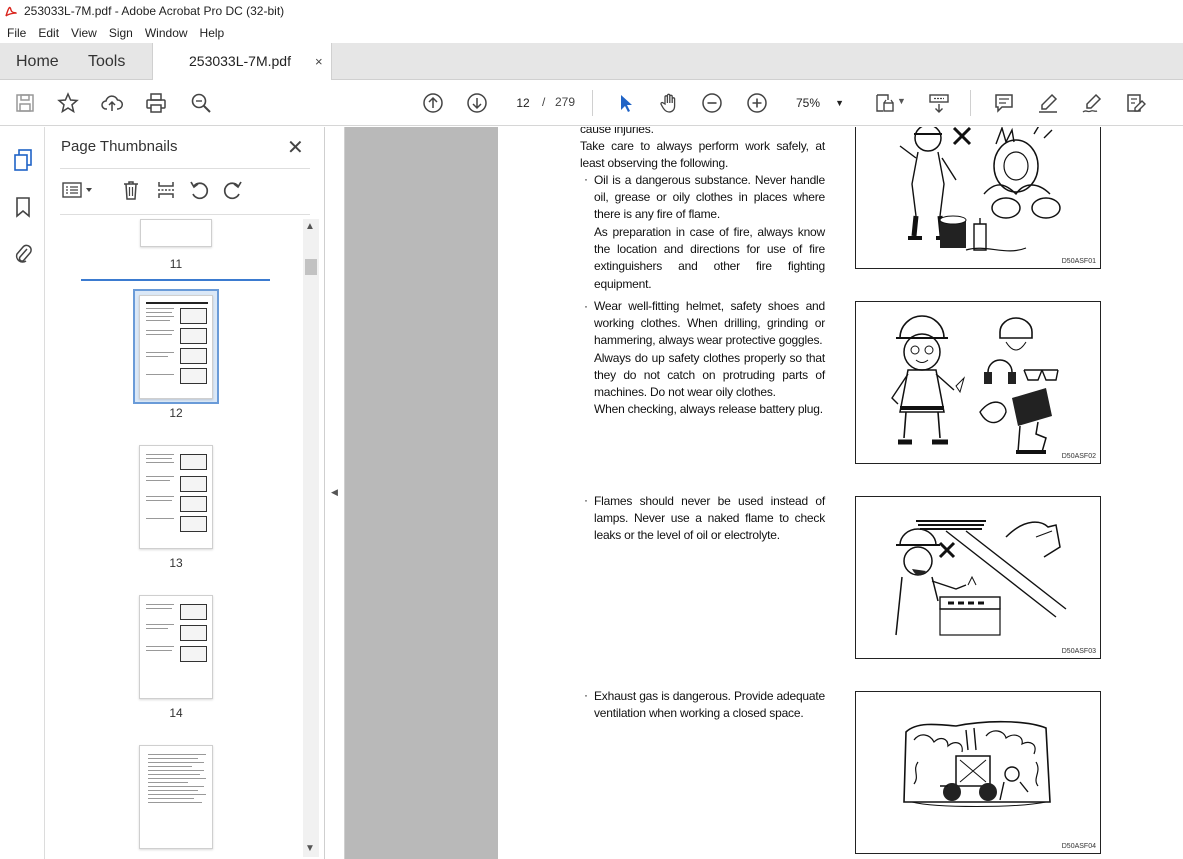 The width and height of the screenshot is (1183, 859). I want to click on zoom-level-select: 75% ▼, so click(820, 103).